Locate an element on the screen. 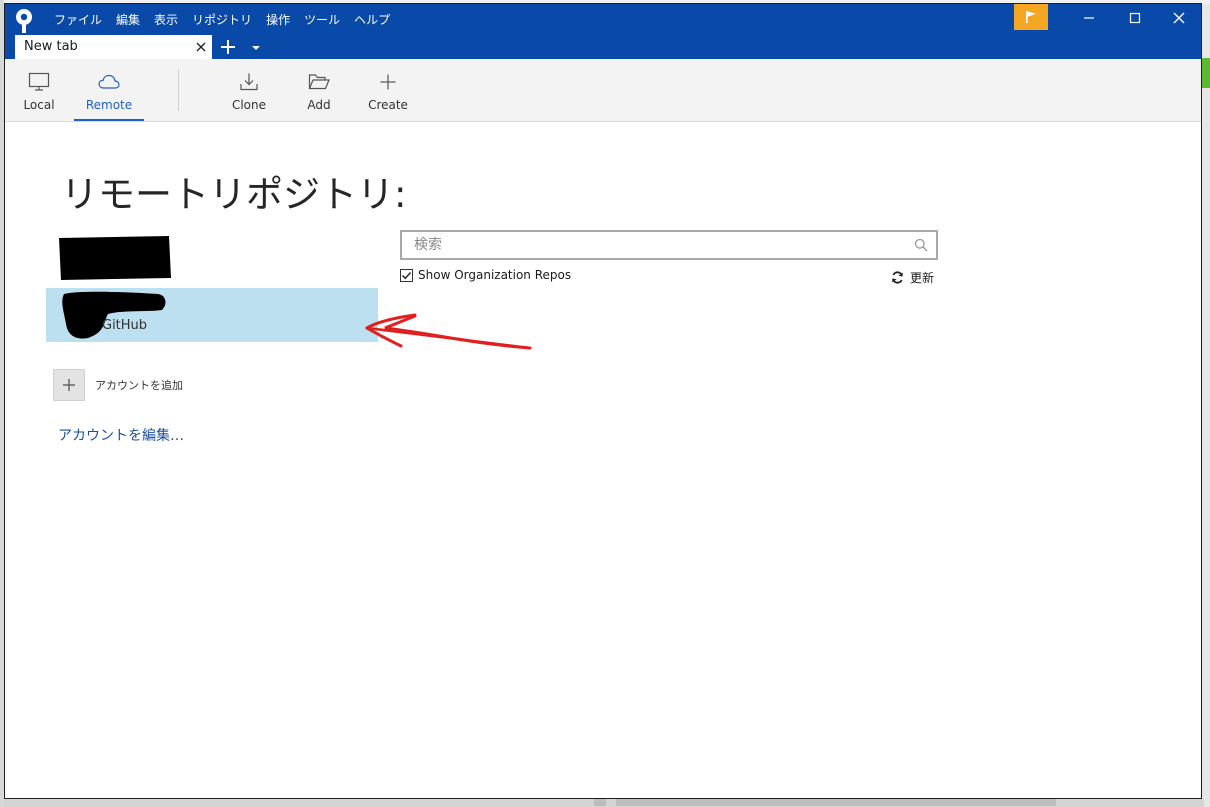 The image size is (1210, 807). menu-repository: リポジトリ is located at coordinates (222, 20).